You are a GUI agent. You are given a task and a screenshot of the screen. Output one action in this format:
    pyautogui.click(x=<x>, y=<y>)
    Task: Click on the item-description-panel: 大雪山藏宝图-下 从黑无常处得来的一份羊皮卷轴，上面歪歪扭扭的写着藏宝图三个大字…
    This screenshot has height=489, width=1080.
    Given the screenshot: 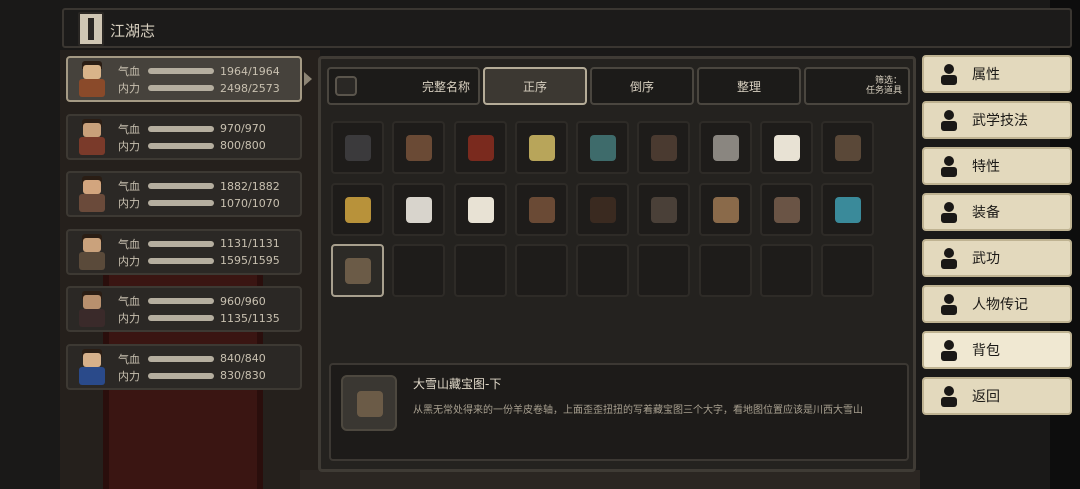 What is the action you would take?
    pyautogui.click(x=619, y=412)
    